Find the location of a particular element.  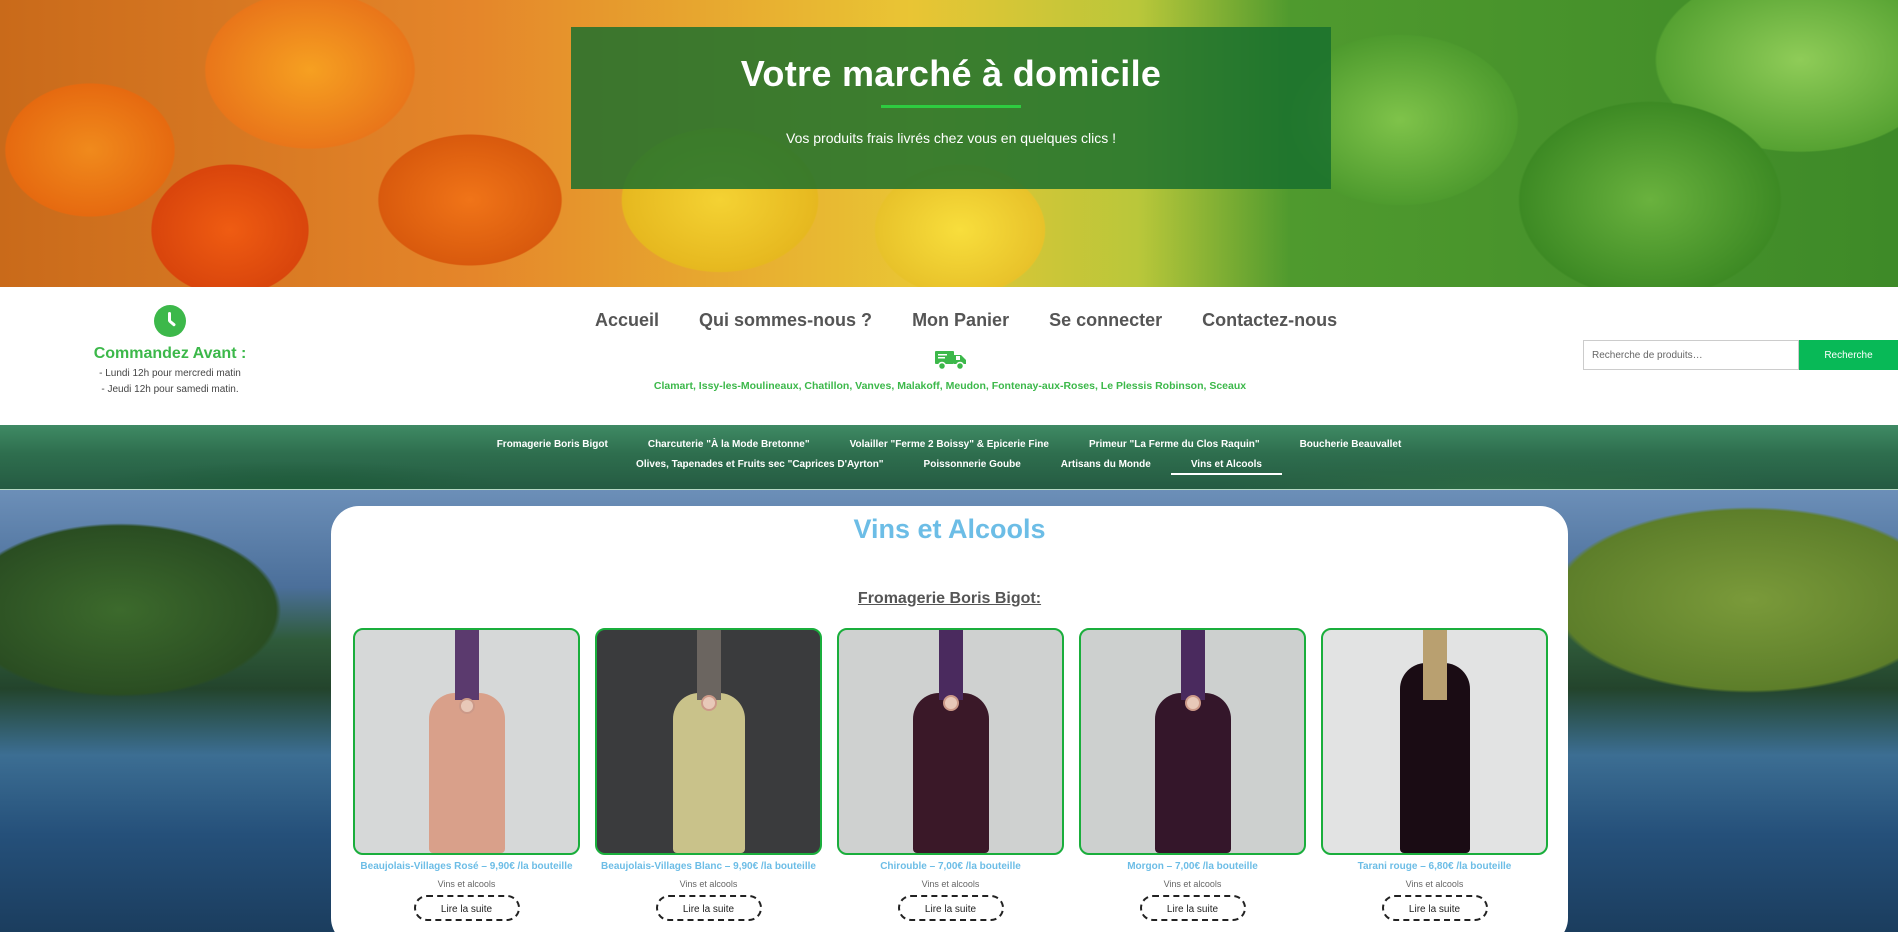

order-line-1: - Lundi 12h pour mercredi matin is located at coordinates (170, 373).